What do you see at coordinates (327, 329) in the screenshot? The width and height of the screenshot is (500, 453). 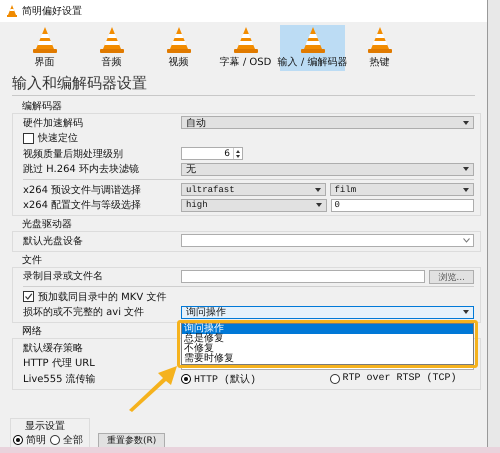 I see `dropdown-option: 询问操作` at bounding box center [327, 329].